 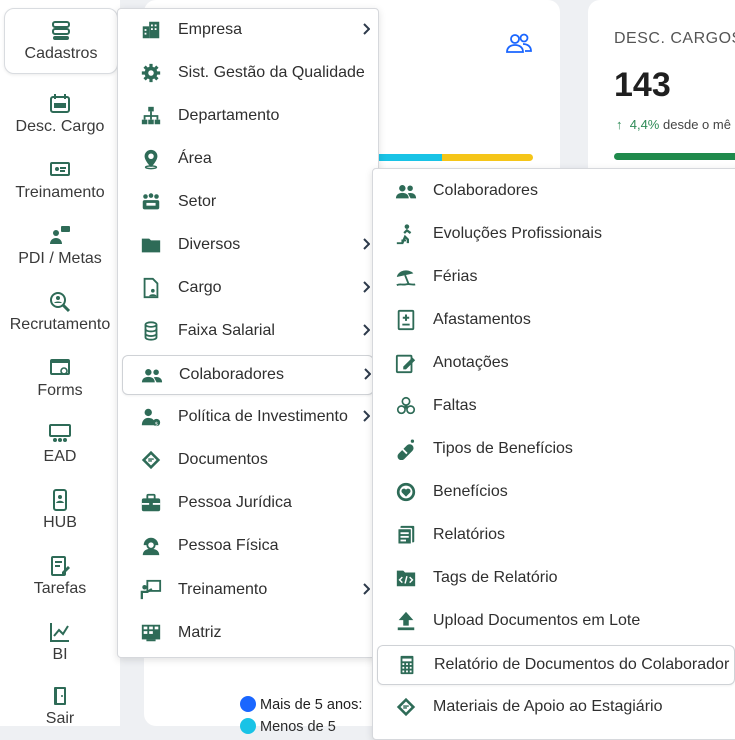 I want to click on menu-item-relatorio-documentos-colaborador: Relatório de Documentos do Colaborador, so click(x=556, y=665).